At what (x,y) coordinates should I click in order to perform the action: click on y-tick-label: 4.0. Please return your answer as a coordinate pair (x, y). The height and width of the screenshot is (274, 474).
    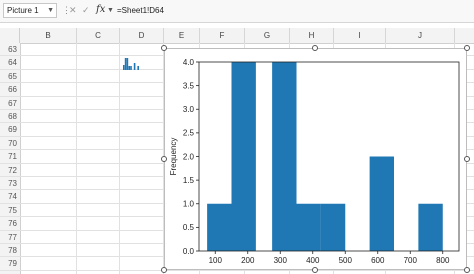
    Looking at the image, I should click on (189, 62).